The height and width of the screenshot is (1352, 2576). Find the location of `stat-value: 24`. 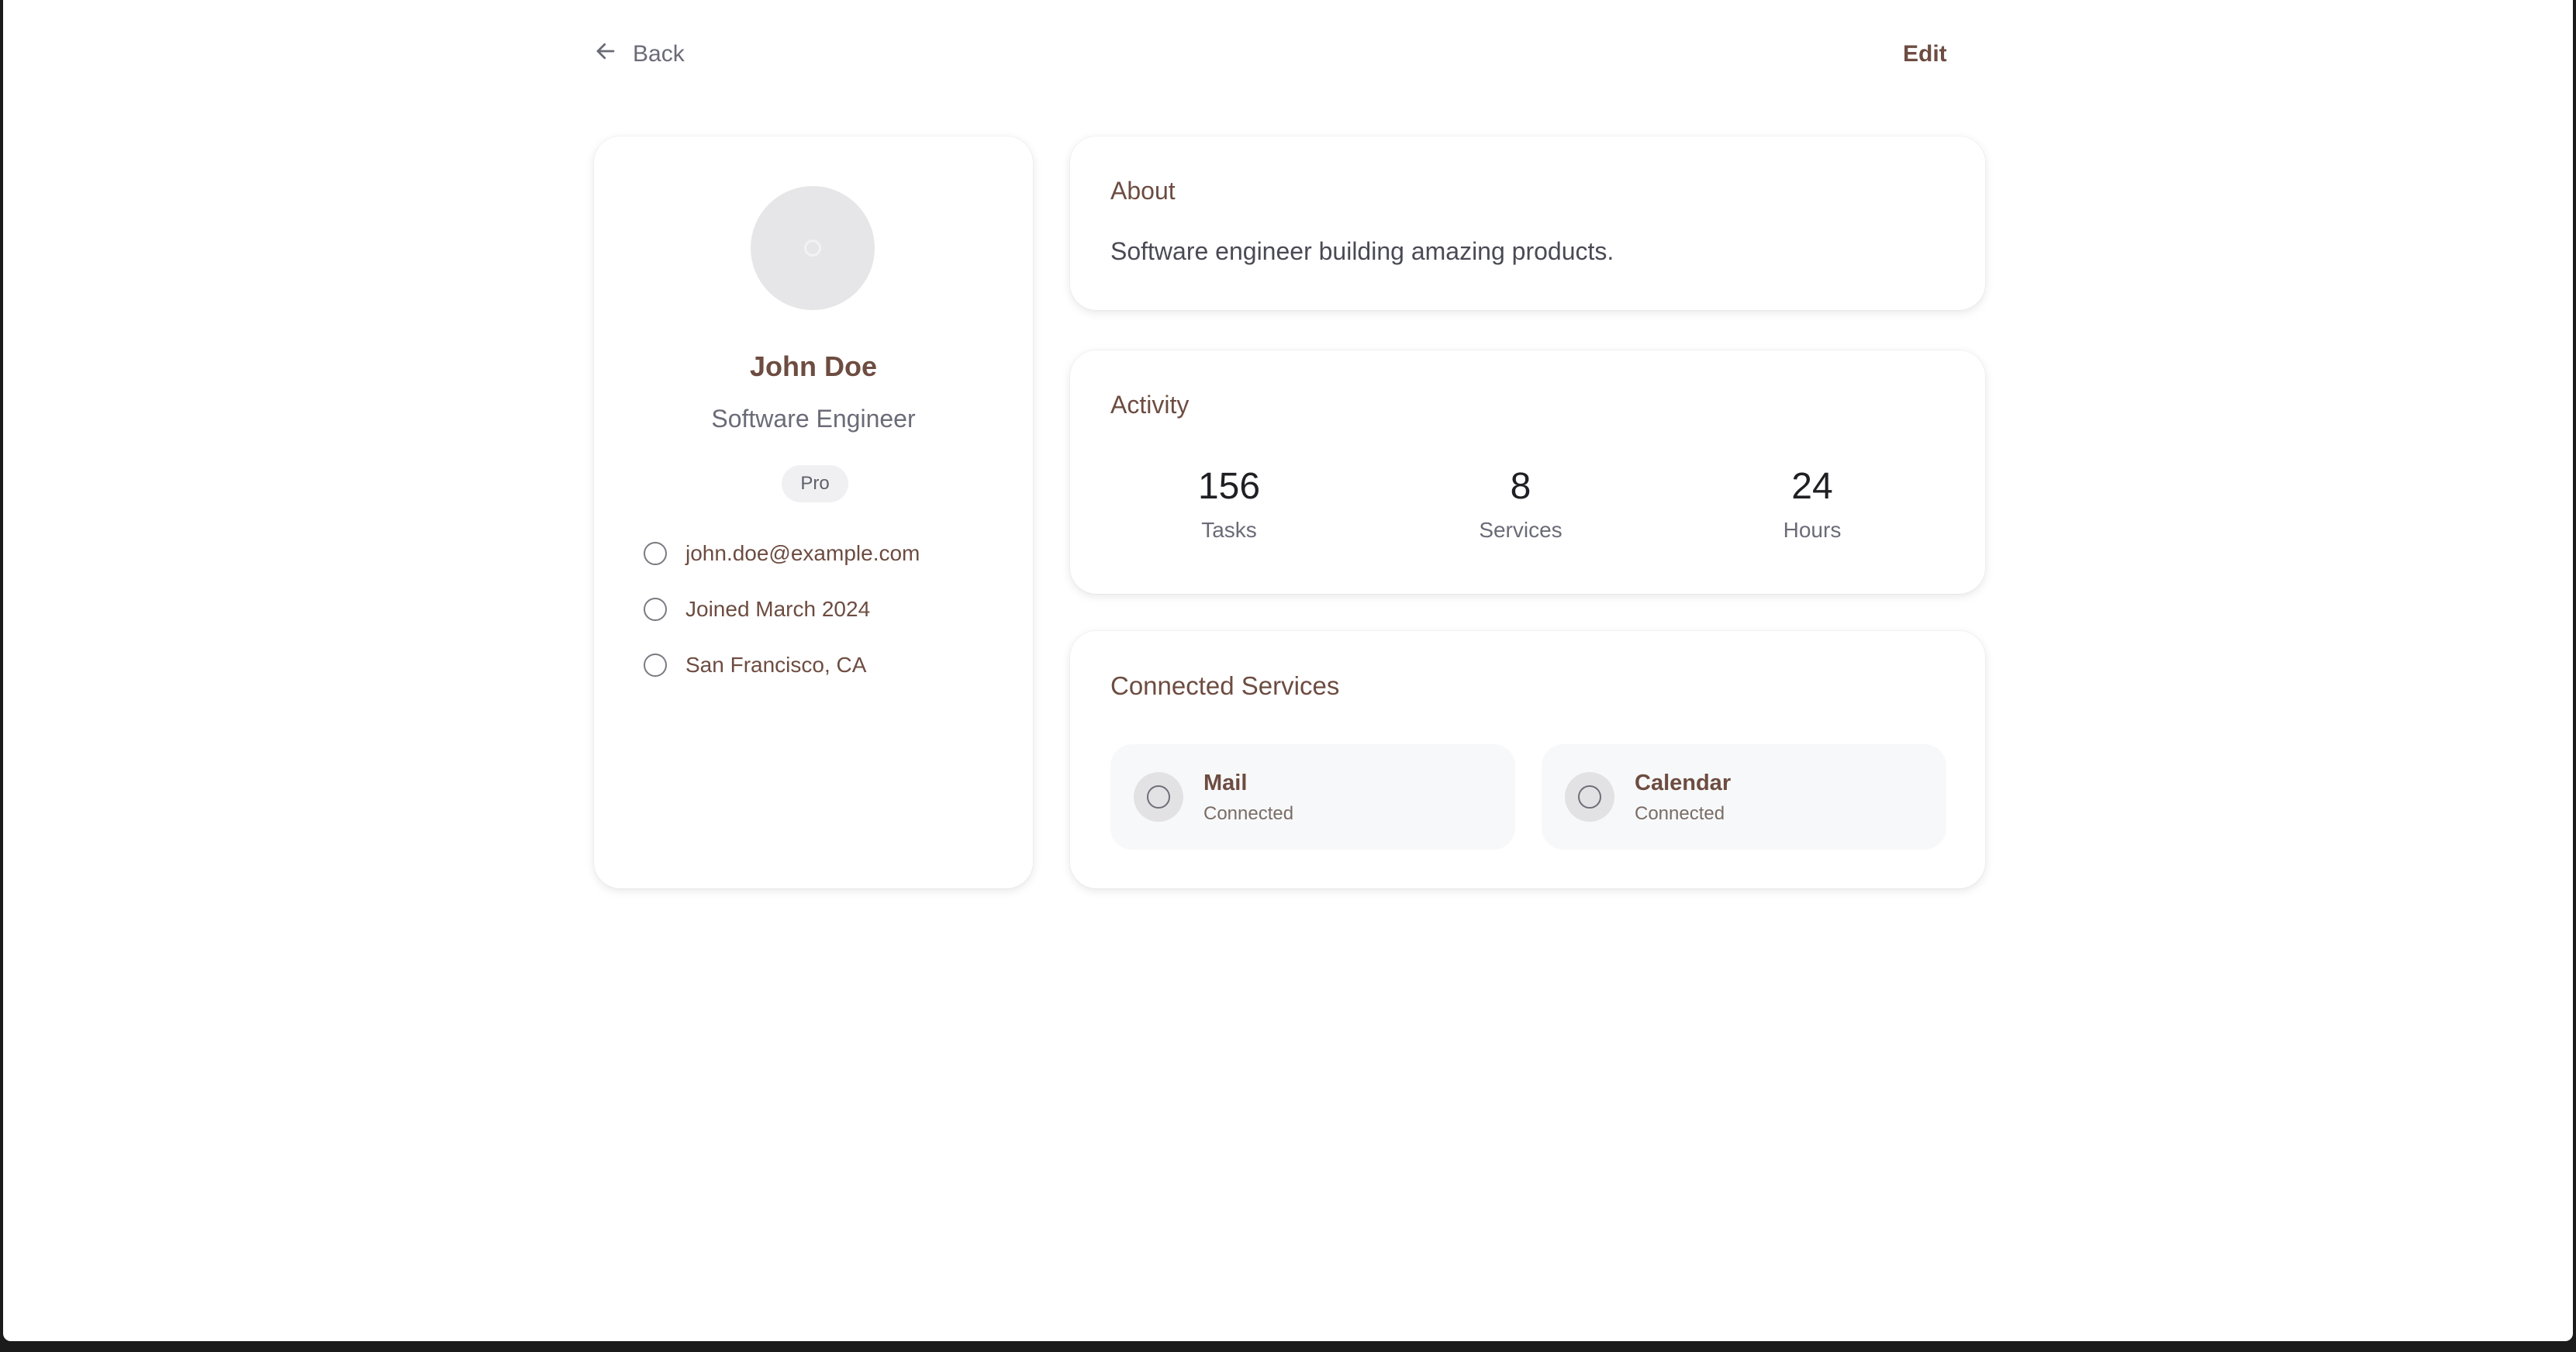

stat-value: 24 is located at coordinates (1812, 486).